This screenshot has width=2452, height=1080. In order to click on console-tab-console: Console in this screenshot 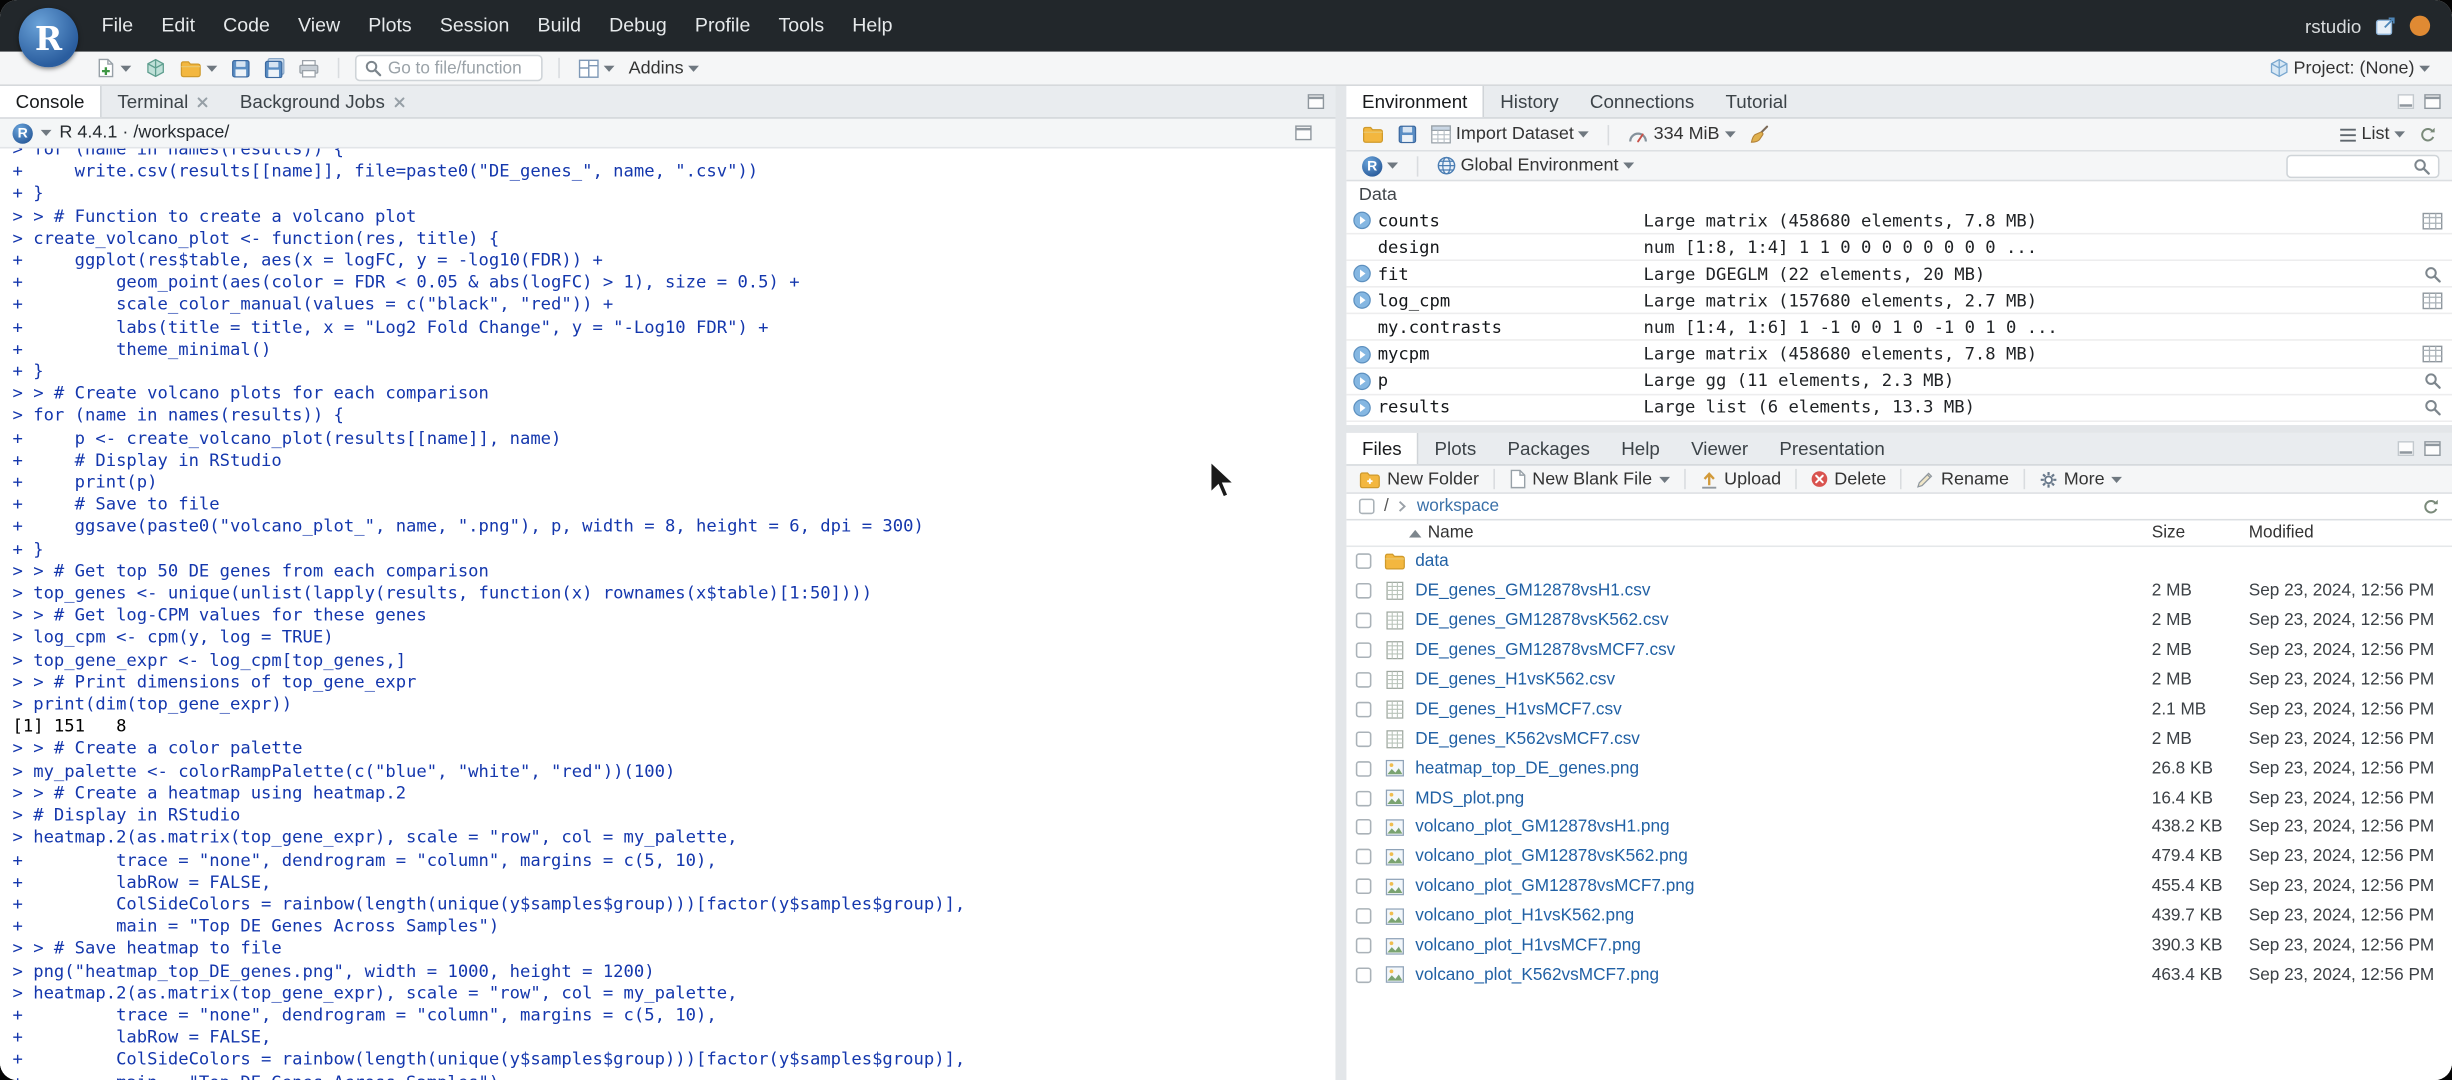, I will do `click(51, 101)`.